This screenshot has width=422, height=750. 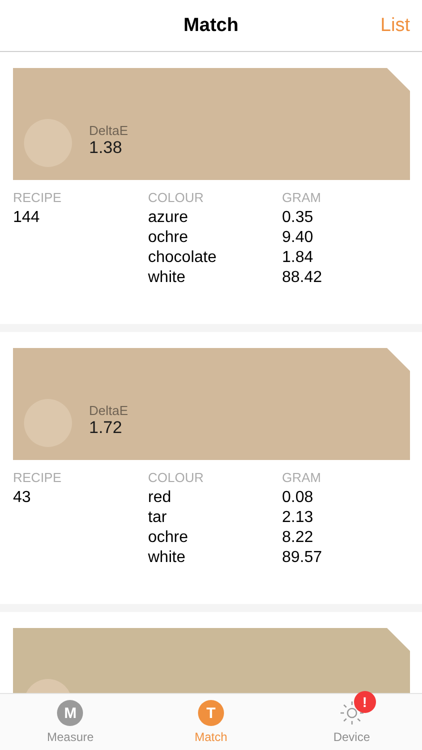 What do you see at coordinates (211, 25) in the screenshot?
I see `screen-title: Match` at bounding box center [211, 25].